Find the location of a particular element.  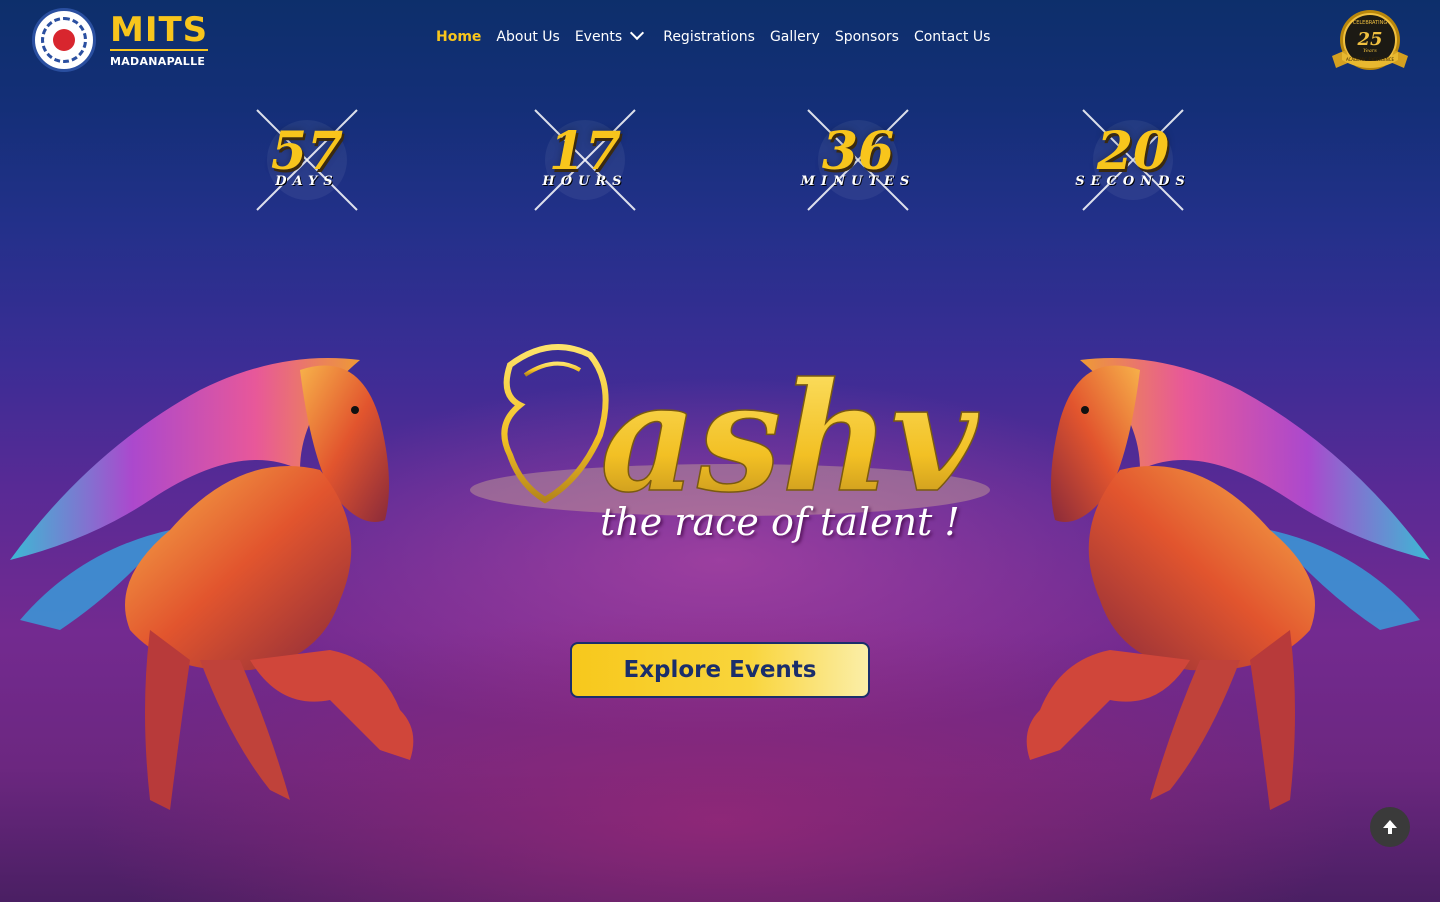

countdown-days-value: 57 is located at coordinates (307, 151).